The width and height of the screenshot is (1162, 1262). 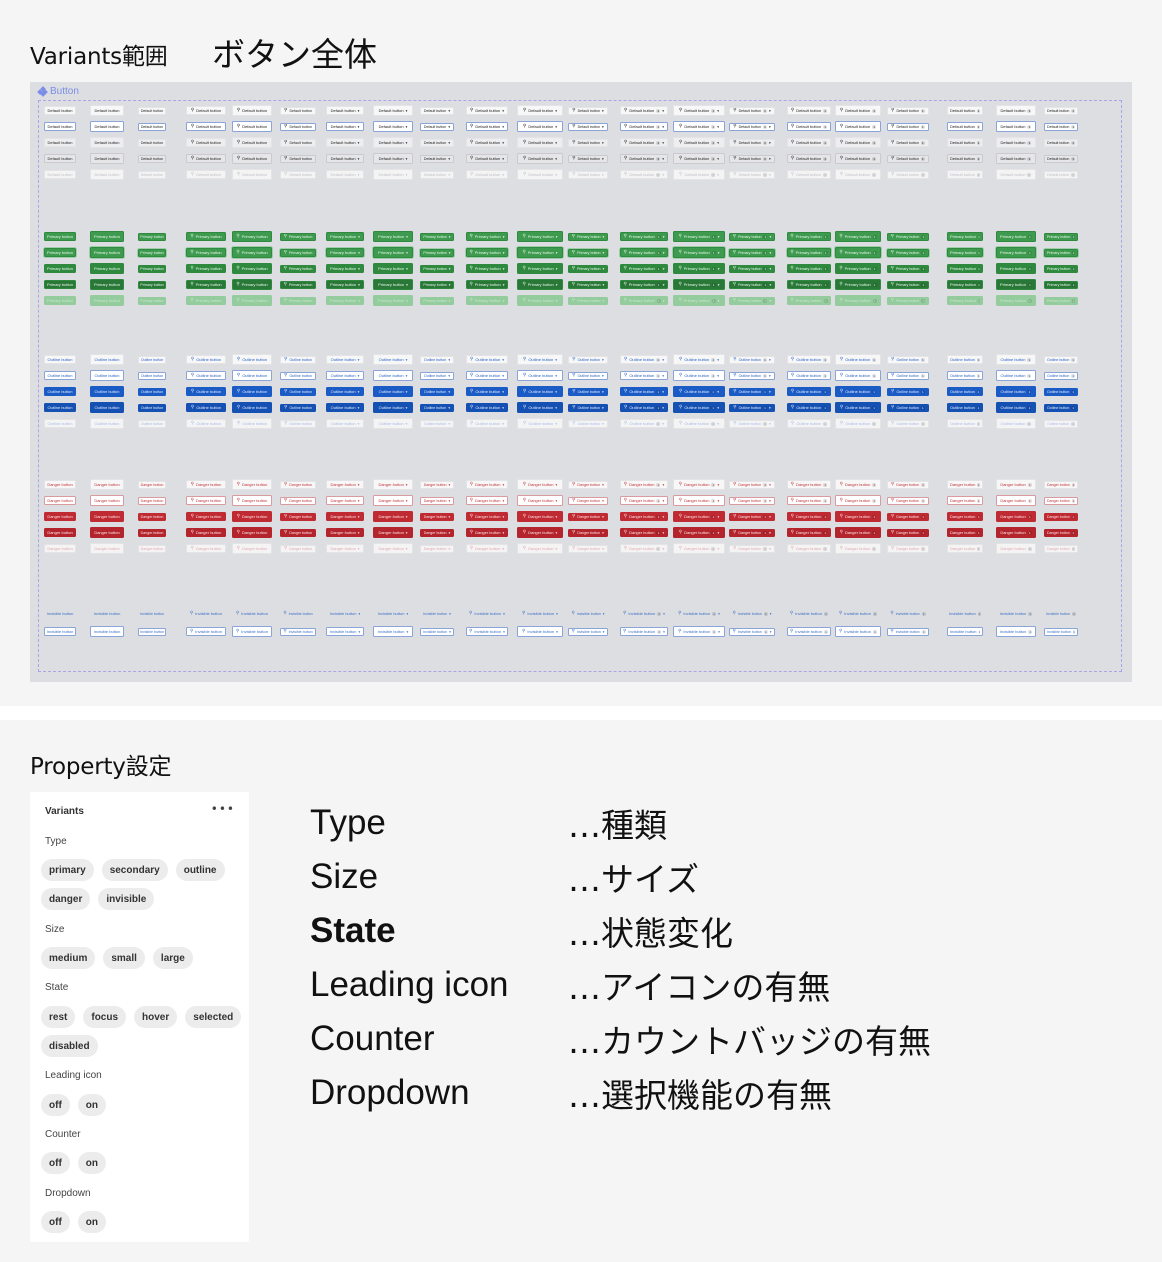 I want to click on primary-button-dropdown-small-focus: Primary button ▾, so click(x=437, y=252).